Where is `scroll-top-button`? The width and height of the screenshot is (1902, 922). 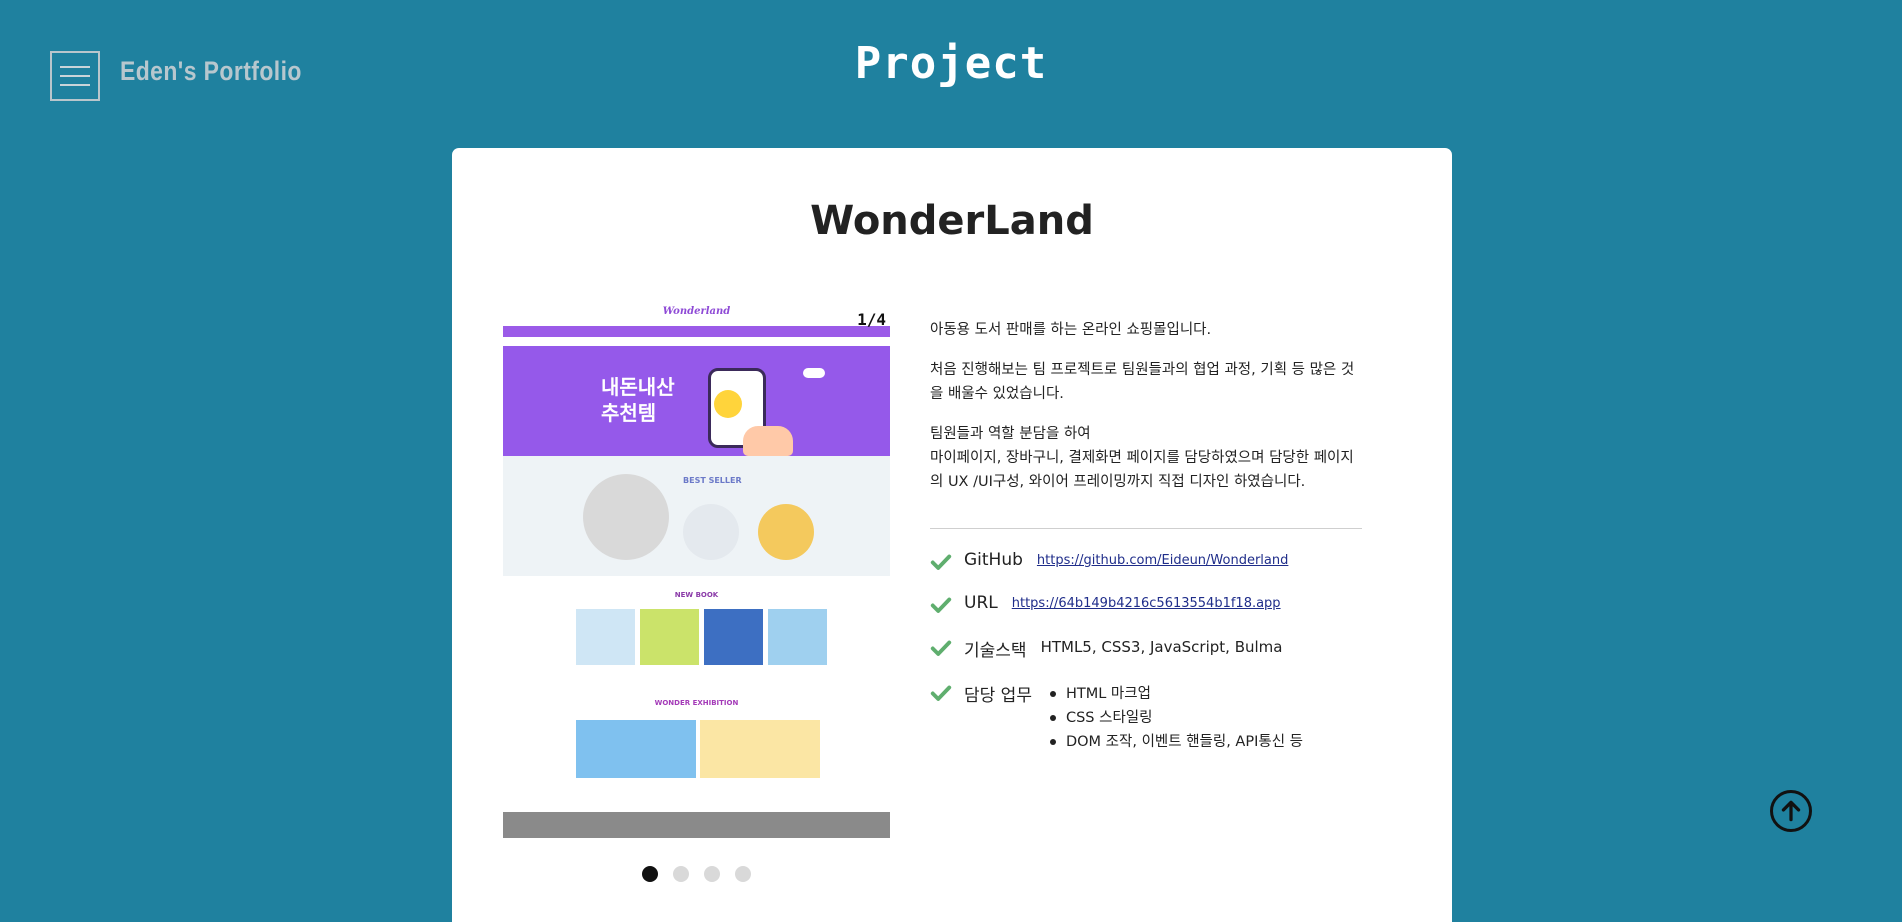
scroll-top-button is located at coordinates (1791, 811).